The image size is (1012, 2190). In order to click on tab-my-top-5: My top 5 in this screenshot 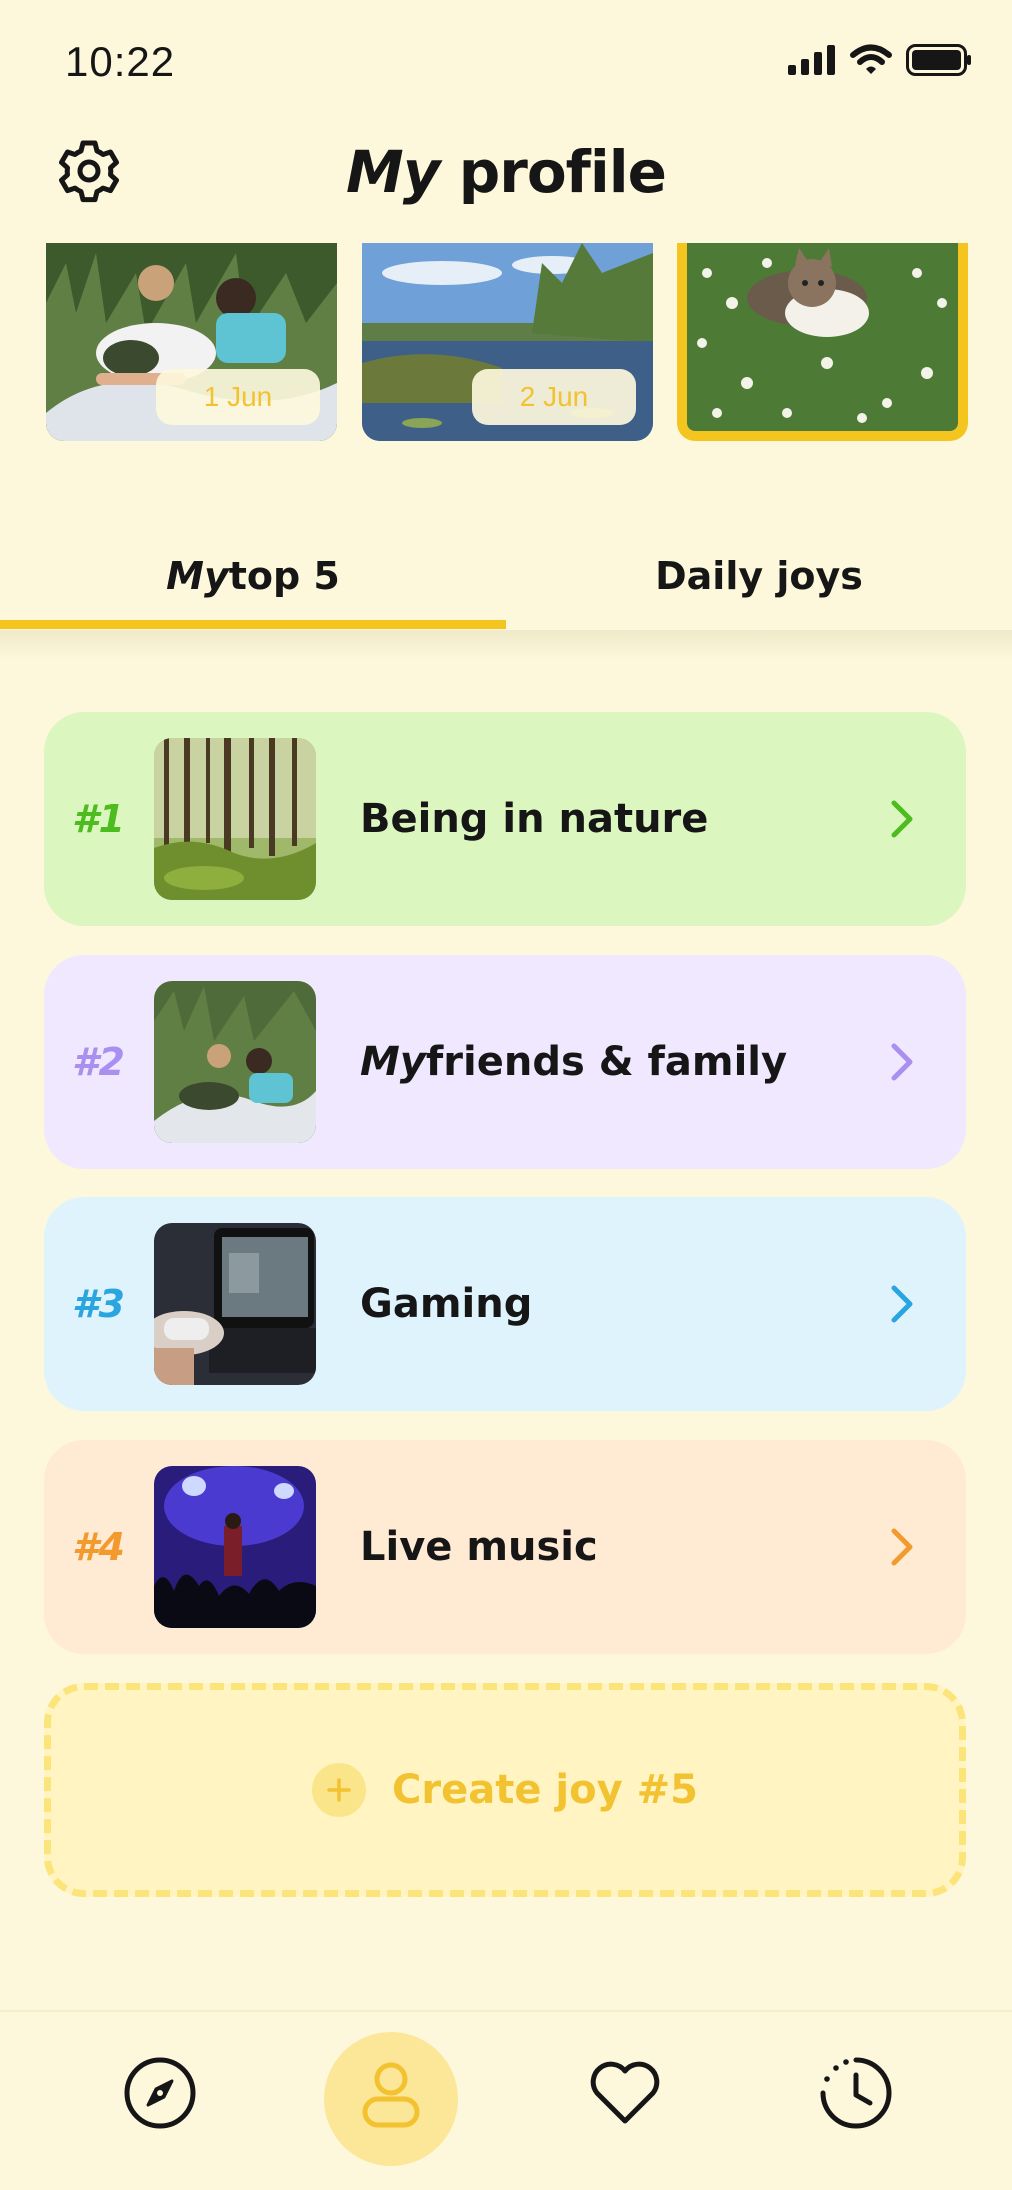, I will do `click(253, 576)`.